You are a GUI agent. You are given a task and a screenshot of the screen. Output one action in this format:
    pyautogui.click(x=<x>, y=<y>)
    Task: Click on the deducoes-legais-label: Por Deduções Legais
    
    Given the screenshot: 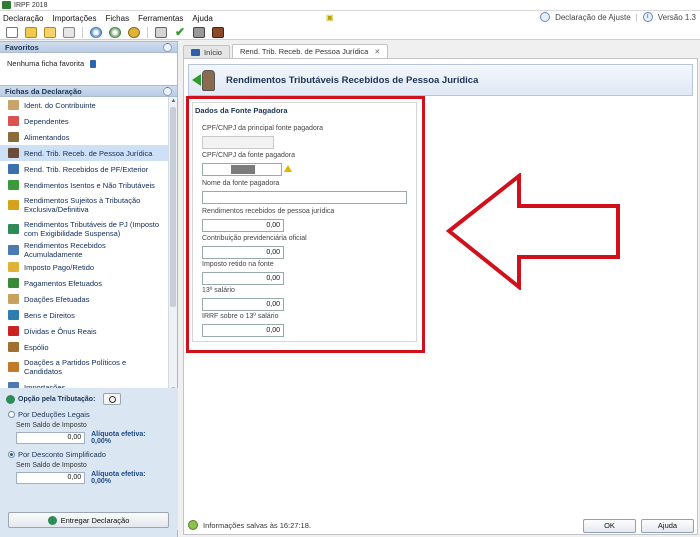 What is the action you would take?
    pyautogui.click(x=54, y=414)
    